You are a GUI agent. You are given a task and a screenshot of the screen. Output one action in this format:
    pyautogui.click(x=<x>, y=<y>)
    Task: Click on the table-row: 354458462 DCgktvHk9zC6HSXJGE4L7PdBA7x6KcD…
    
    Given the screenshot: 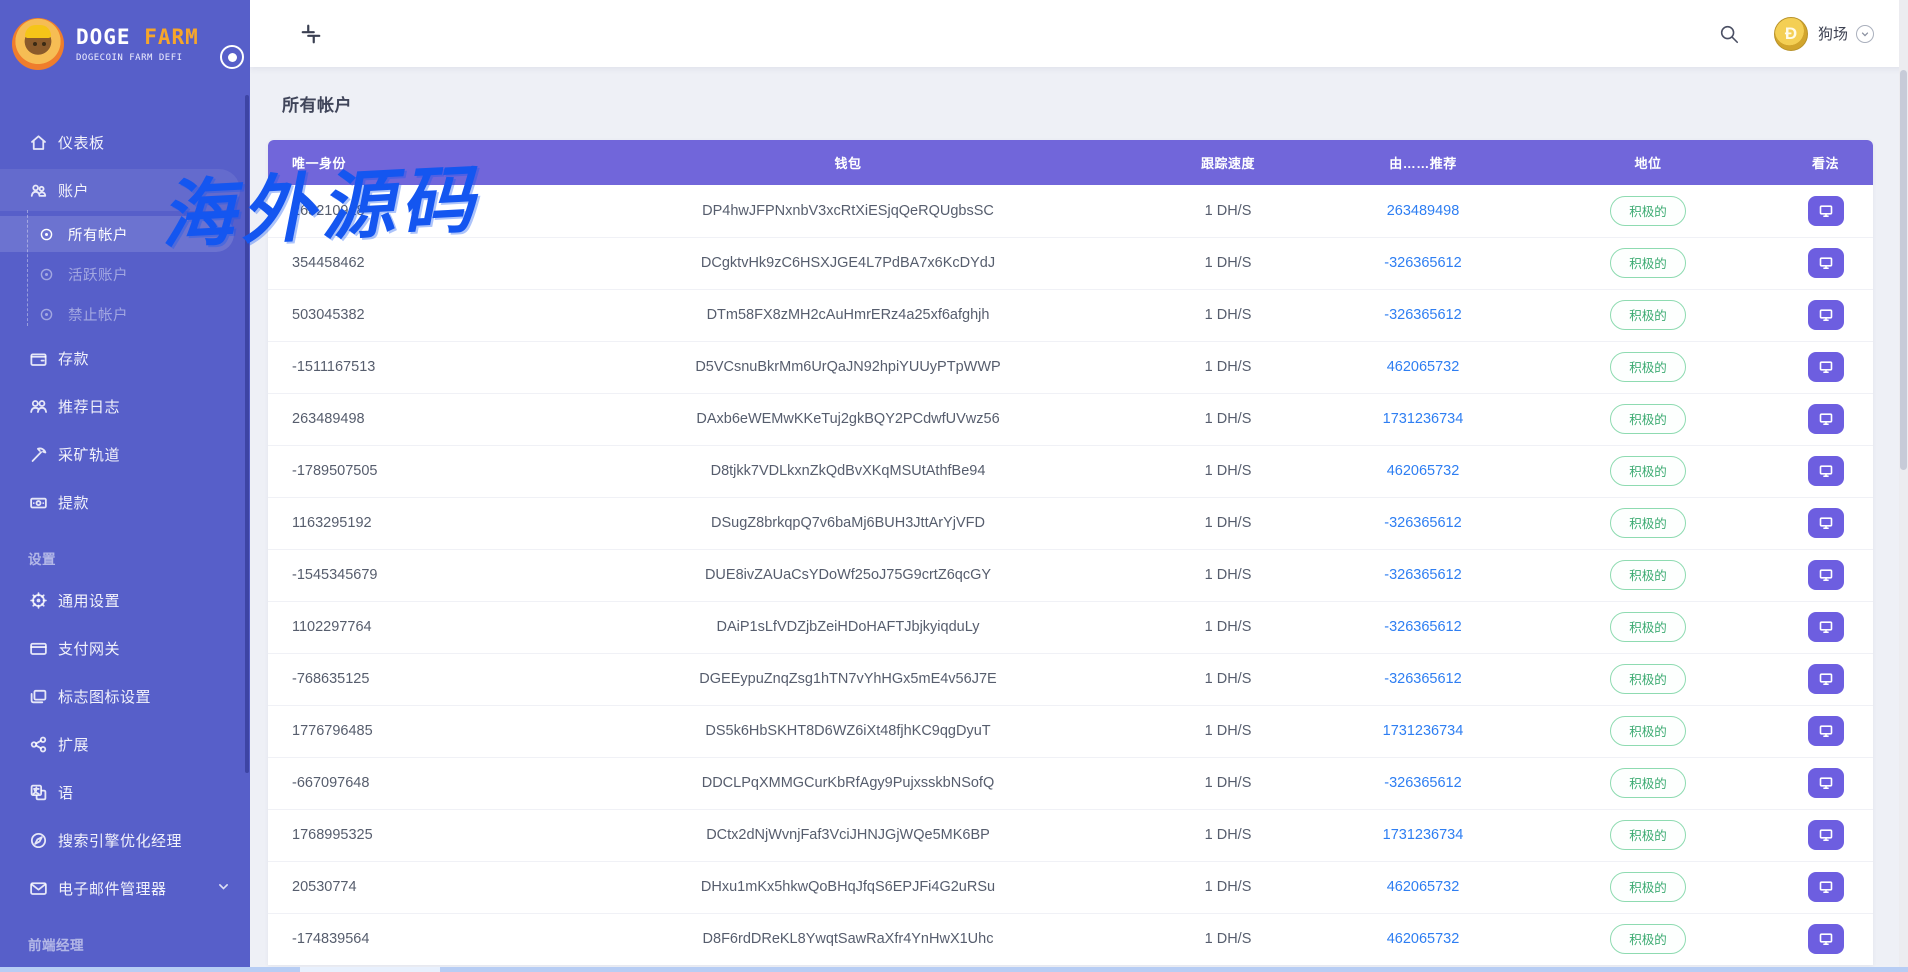 What is the action you would take?
    pyautogui.click(x=1070, y=262)
    